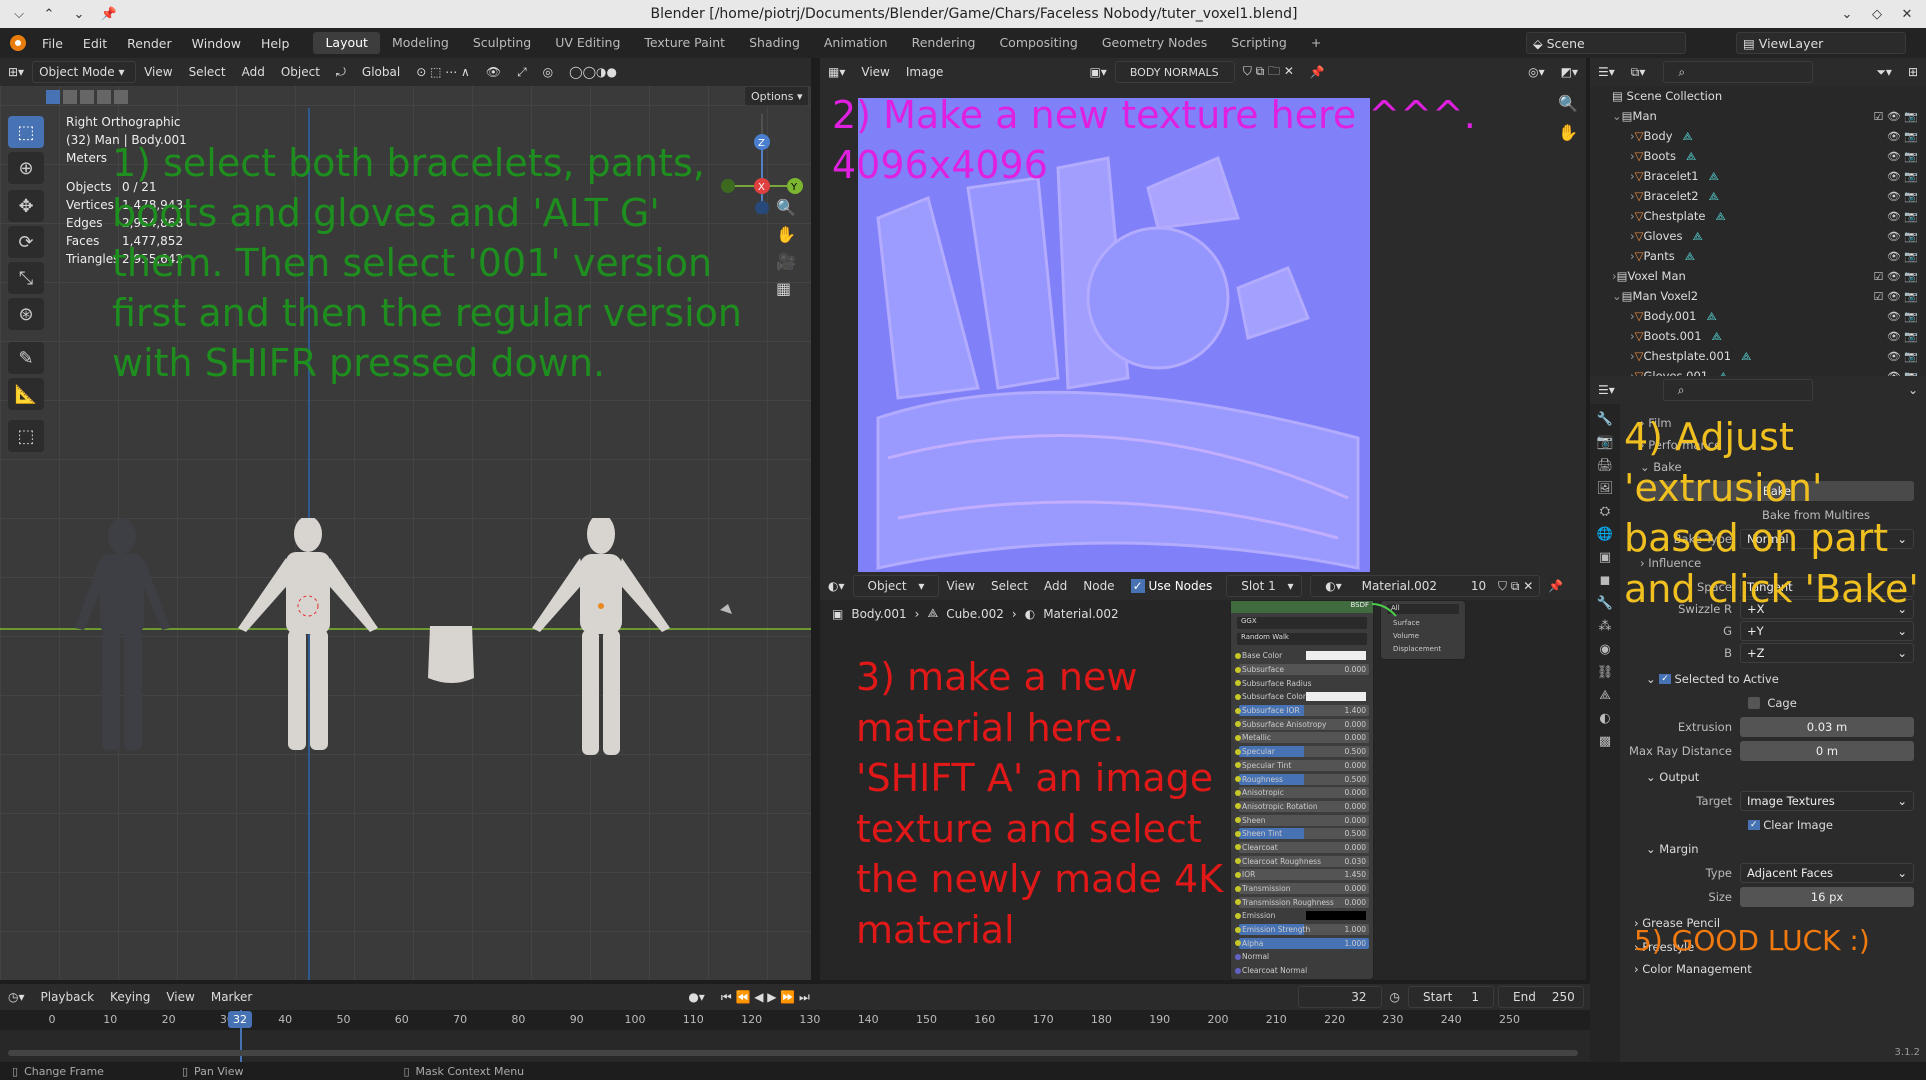 The height and width of the screenshot is (1080, 1926). I want to click on node-input-row: Emission Strength 1.000, so click(1302, 930).